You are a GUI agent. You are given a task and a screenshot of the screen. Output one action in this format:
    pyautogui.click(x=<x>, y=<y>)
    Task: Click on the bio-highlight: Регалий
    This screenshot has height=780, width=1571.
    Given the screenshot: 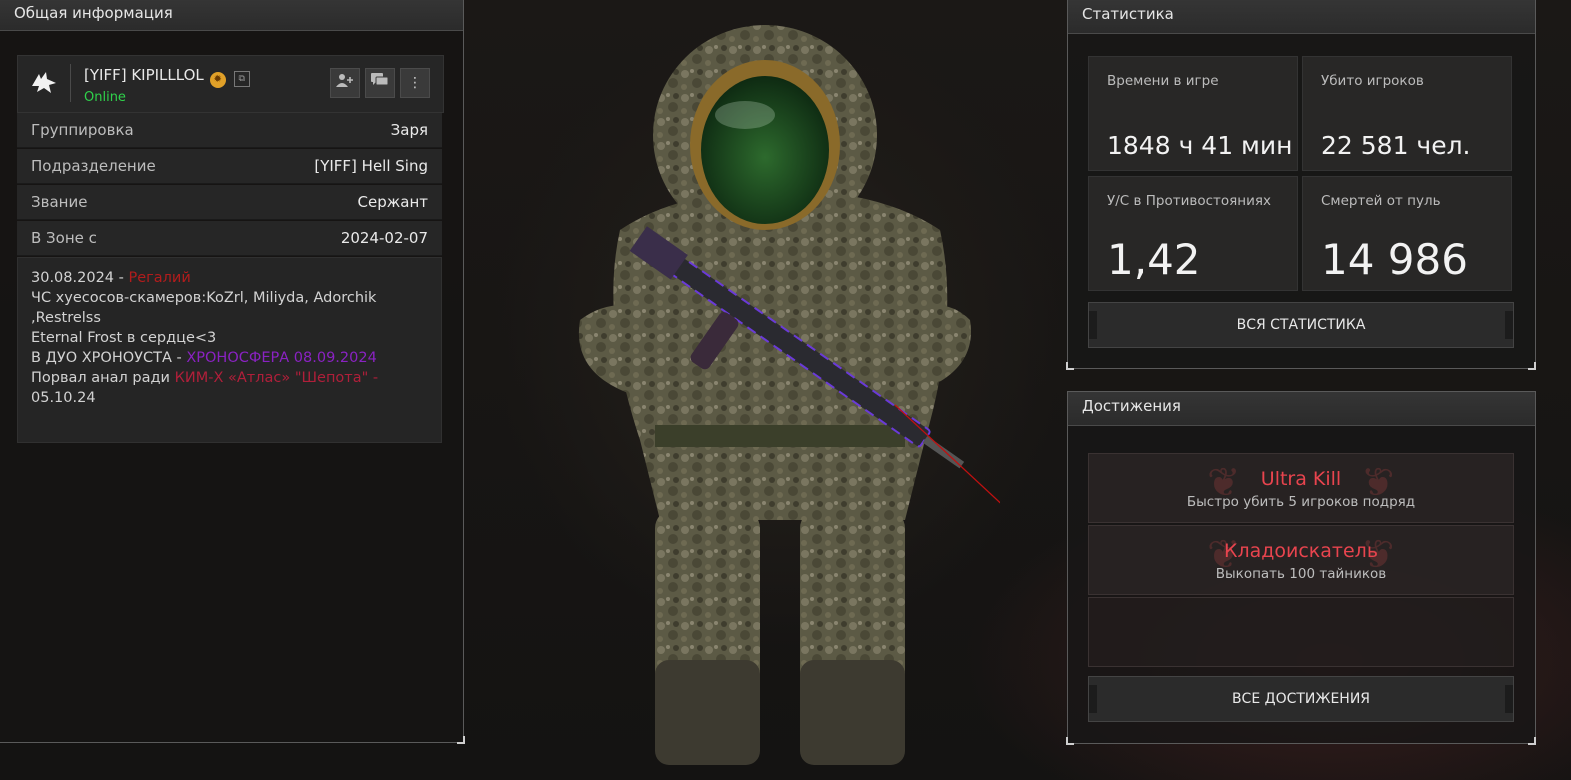 What is the action you would take?
    pyautogui.click(x=159, y=278)
    